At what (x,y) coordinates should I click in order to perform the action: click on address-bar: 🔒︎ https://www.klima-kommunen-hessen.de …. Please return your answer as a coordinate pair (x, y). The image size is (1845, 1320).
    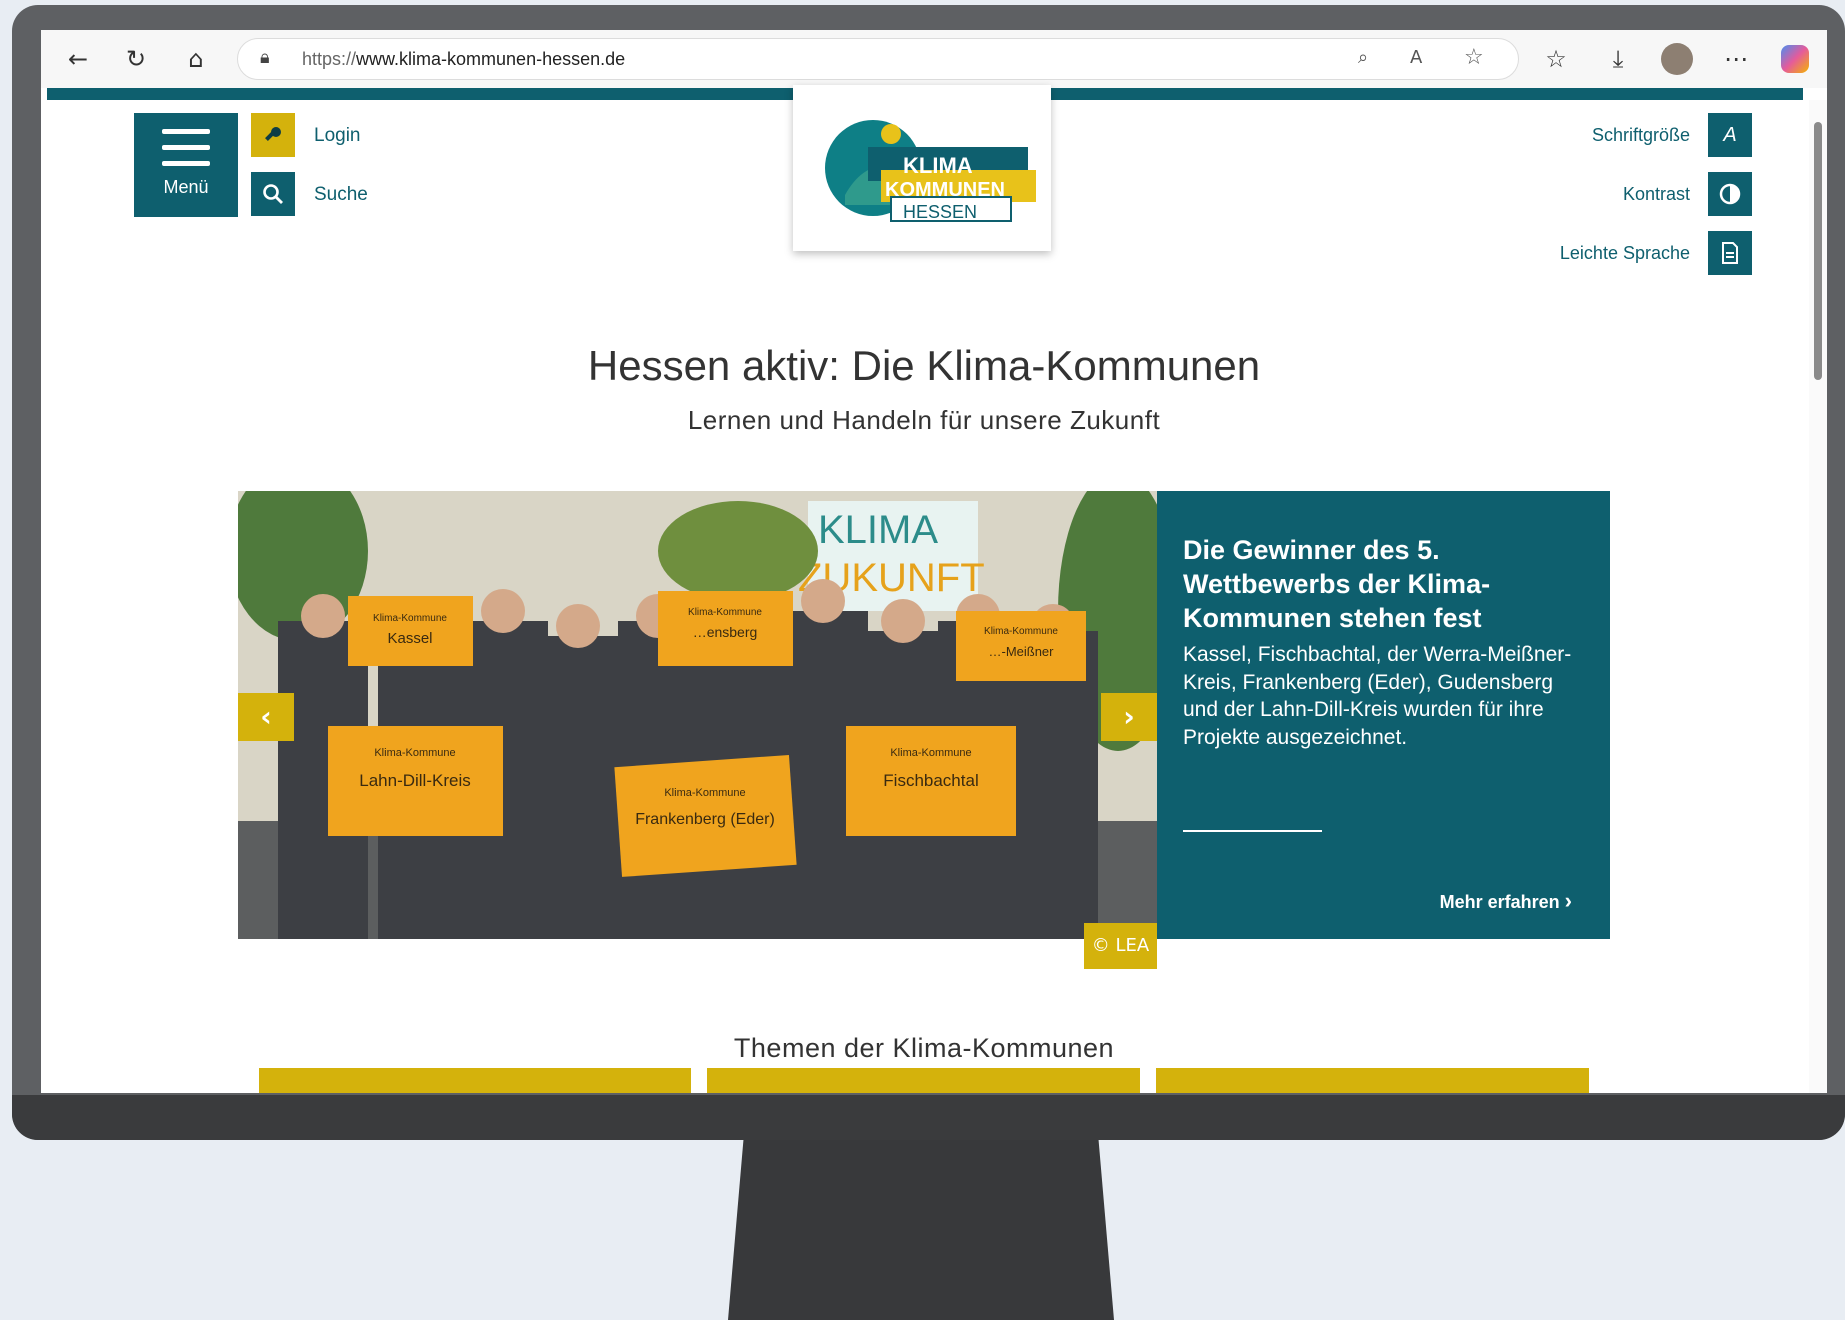
    Looking at the image, I should click on (878, 59).